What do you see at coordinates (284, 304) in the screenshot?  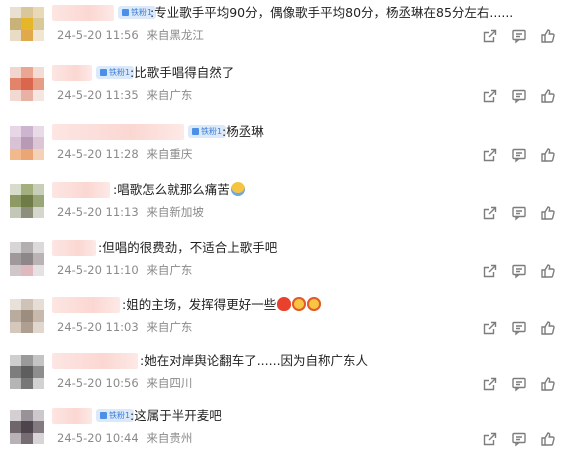 I see `heart-emoji-icon` at bounding box center [284, 304].